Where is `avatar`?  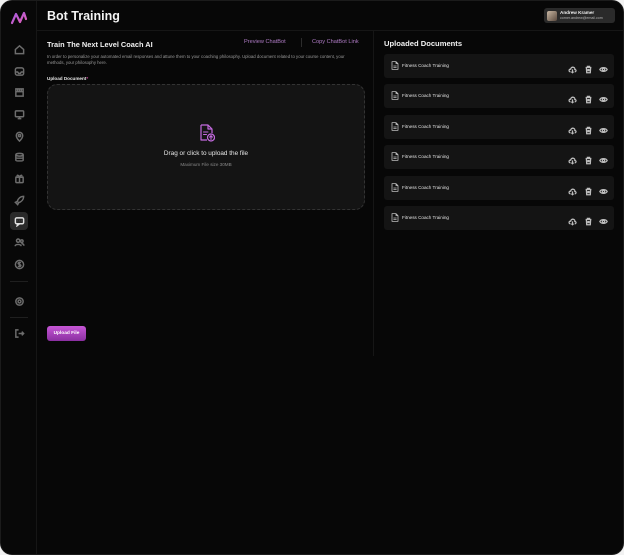 avatar is located at coordinates (552, 15).